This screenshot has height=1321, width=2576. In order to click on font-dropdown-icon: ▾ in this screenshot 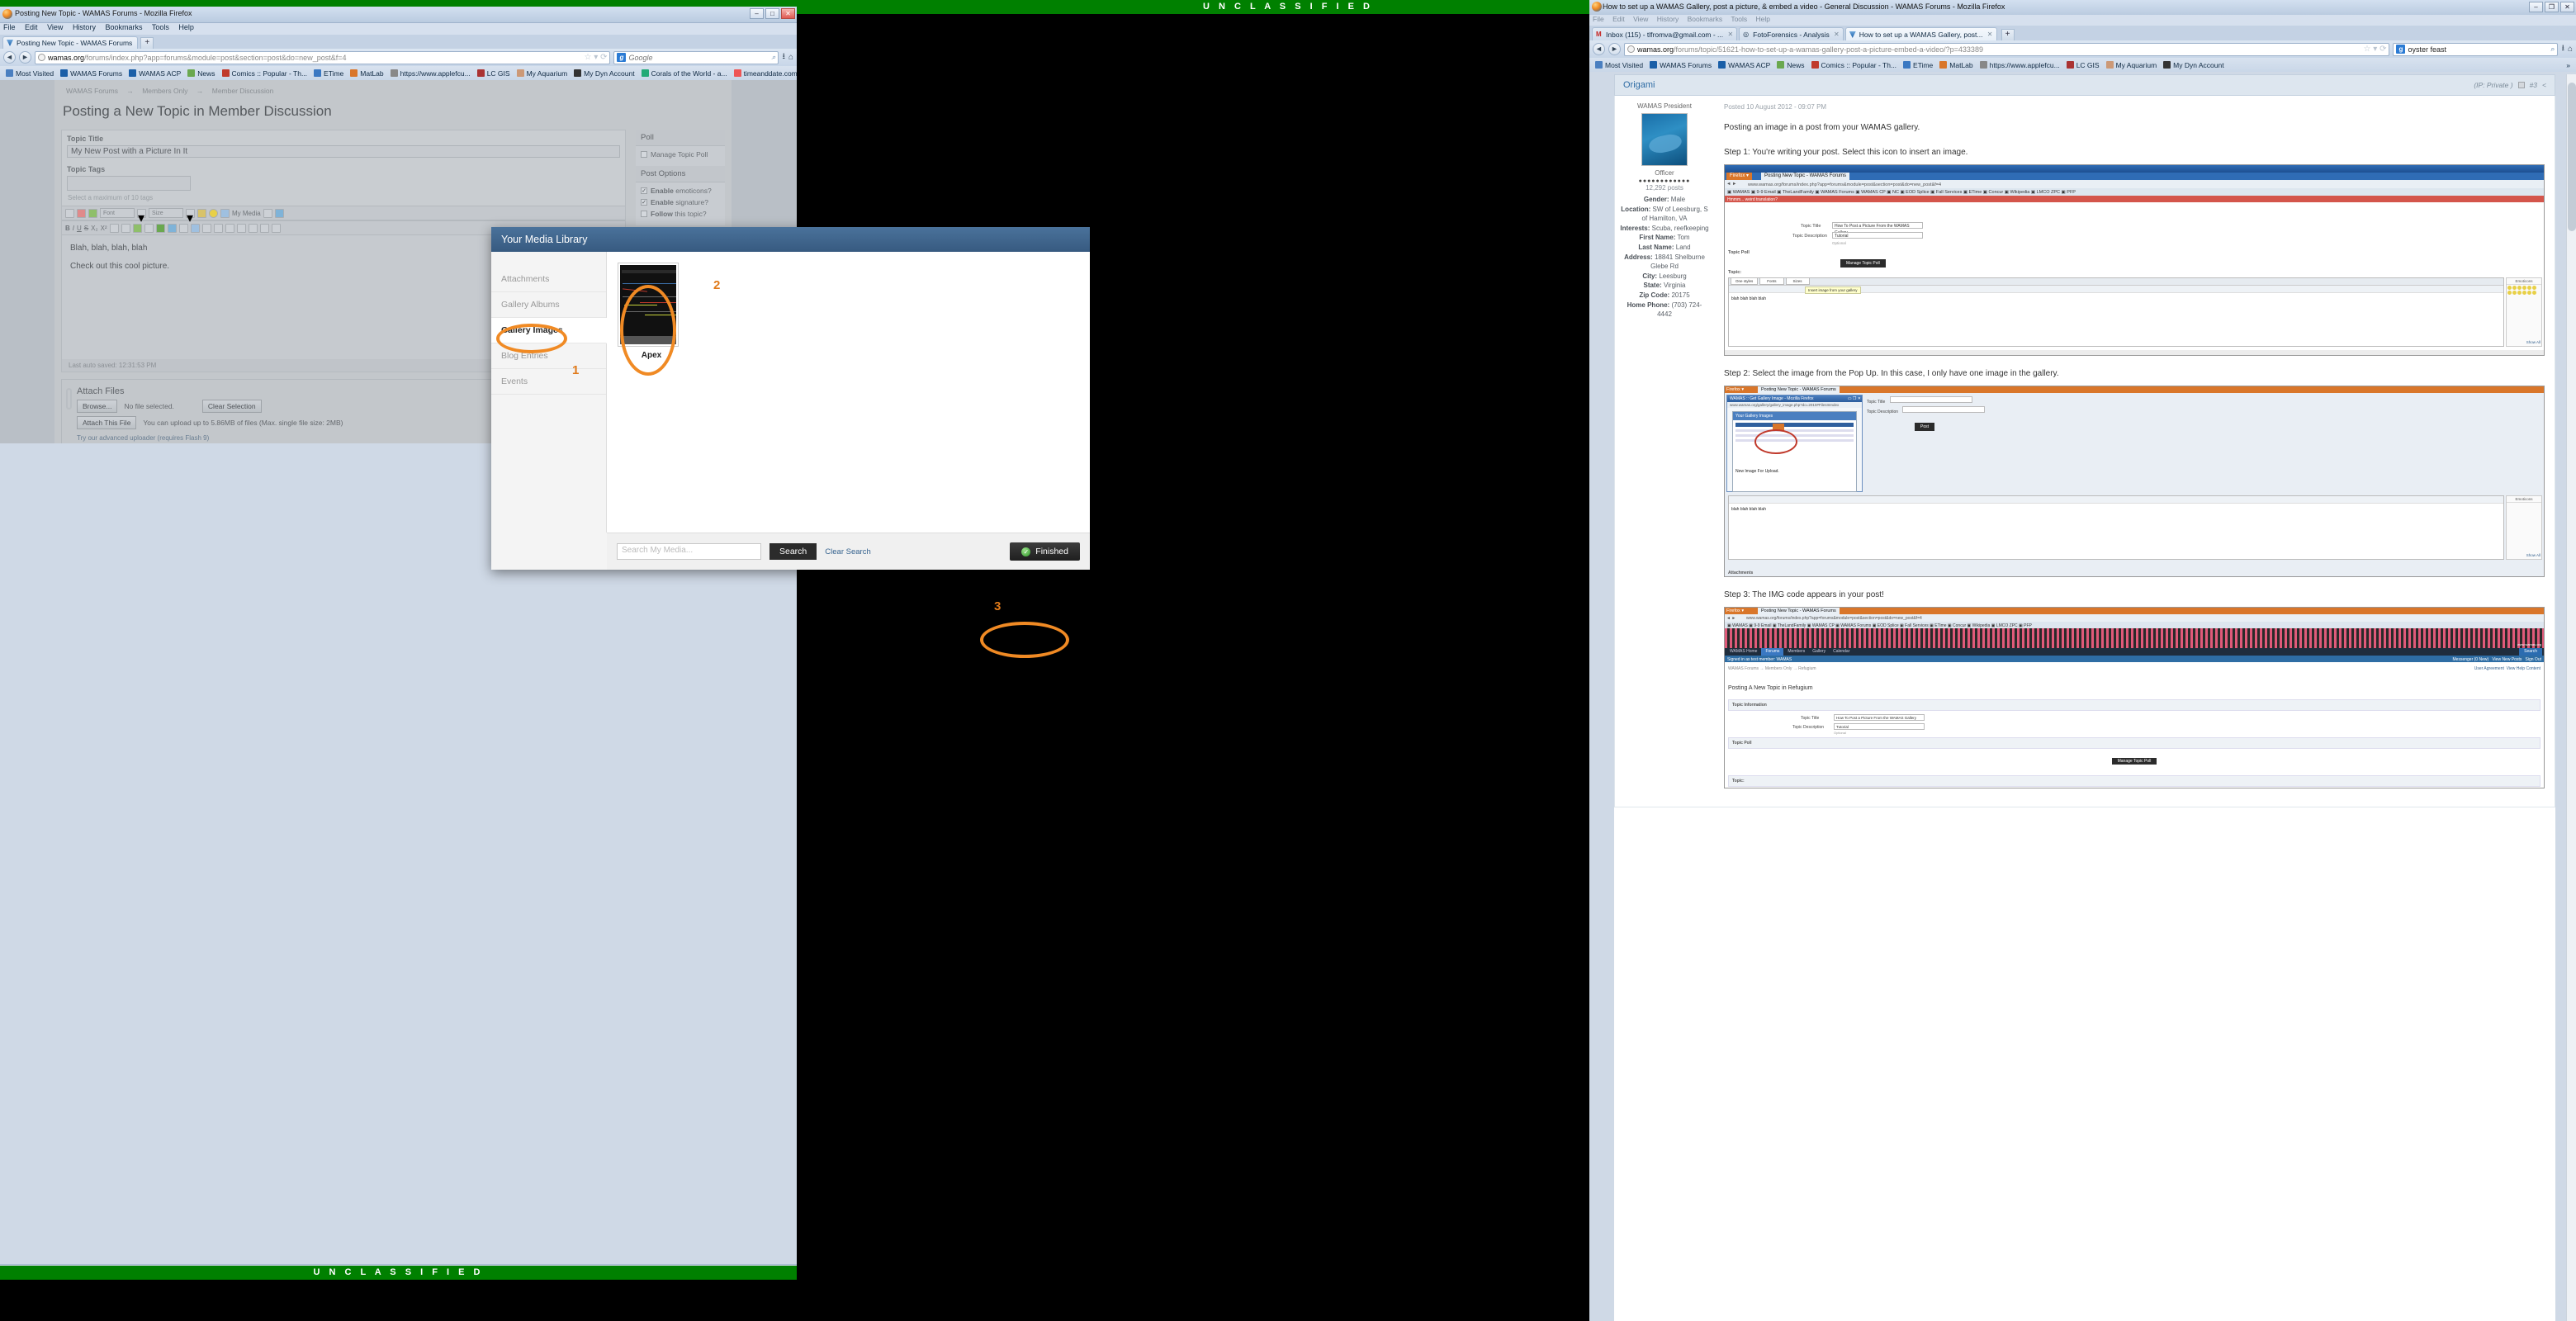, I will do `click(141, 217)`.